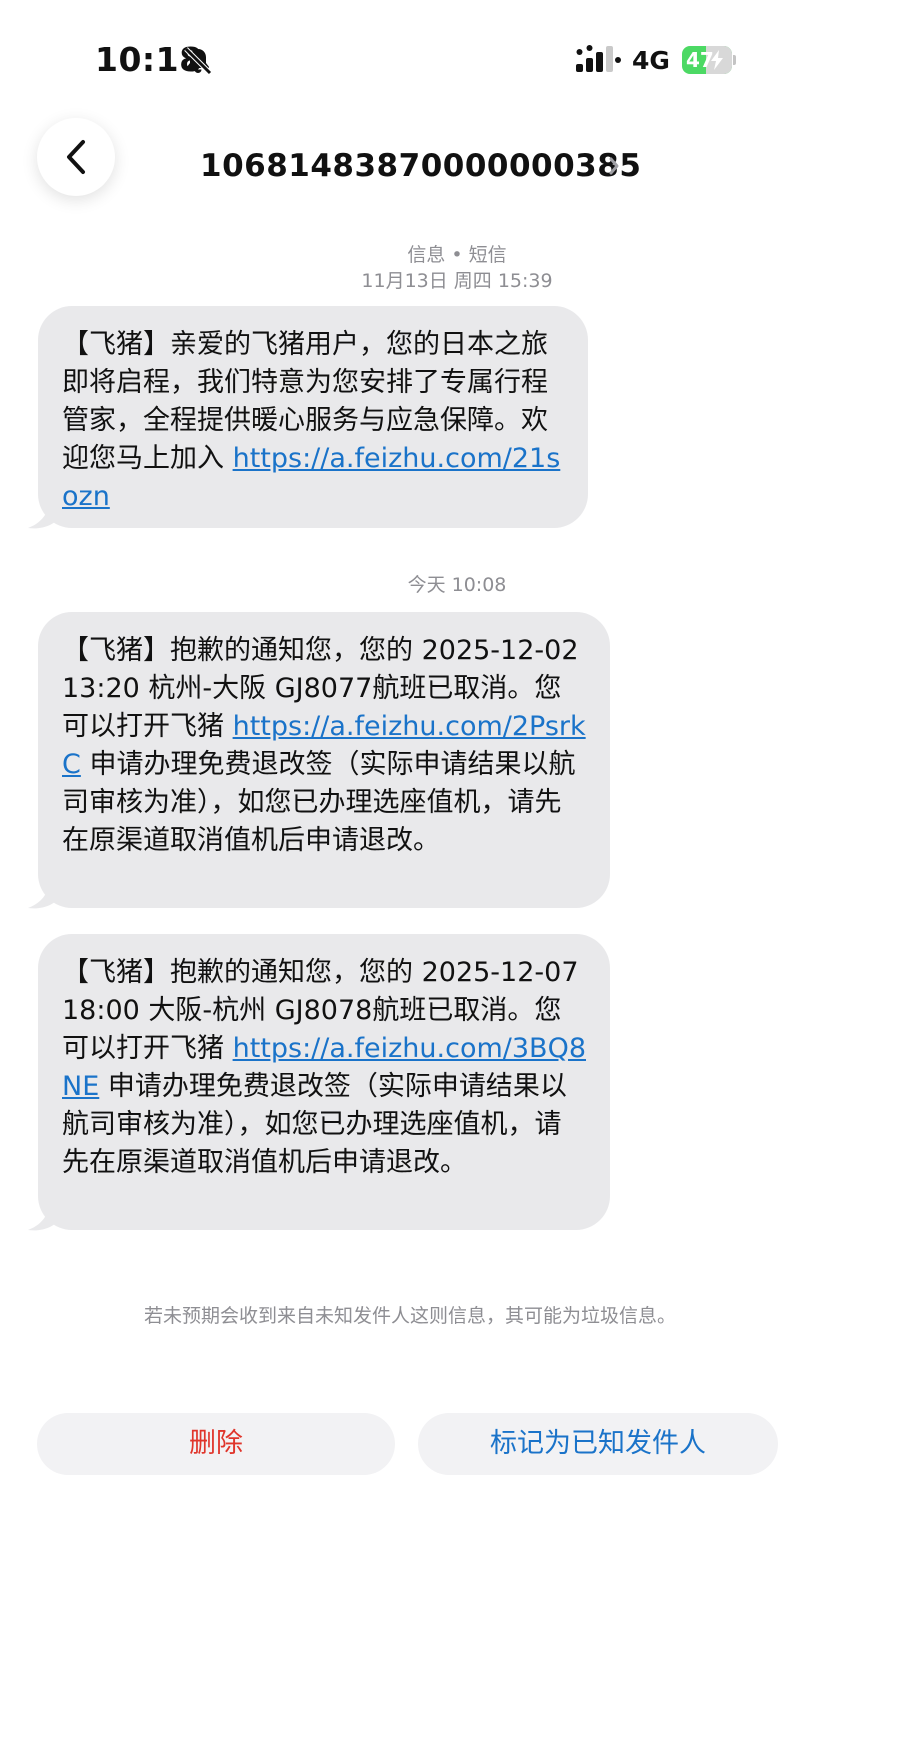 The image size is (914, 1762). I want to click on charging-bolt-icon, so click(717, 60).